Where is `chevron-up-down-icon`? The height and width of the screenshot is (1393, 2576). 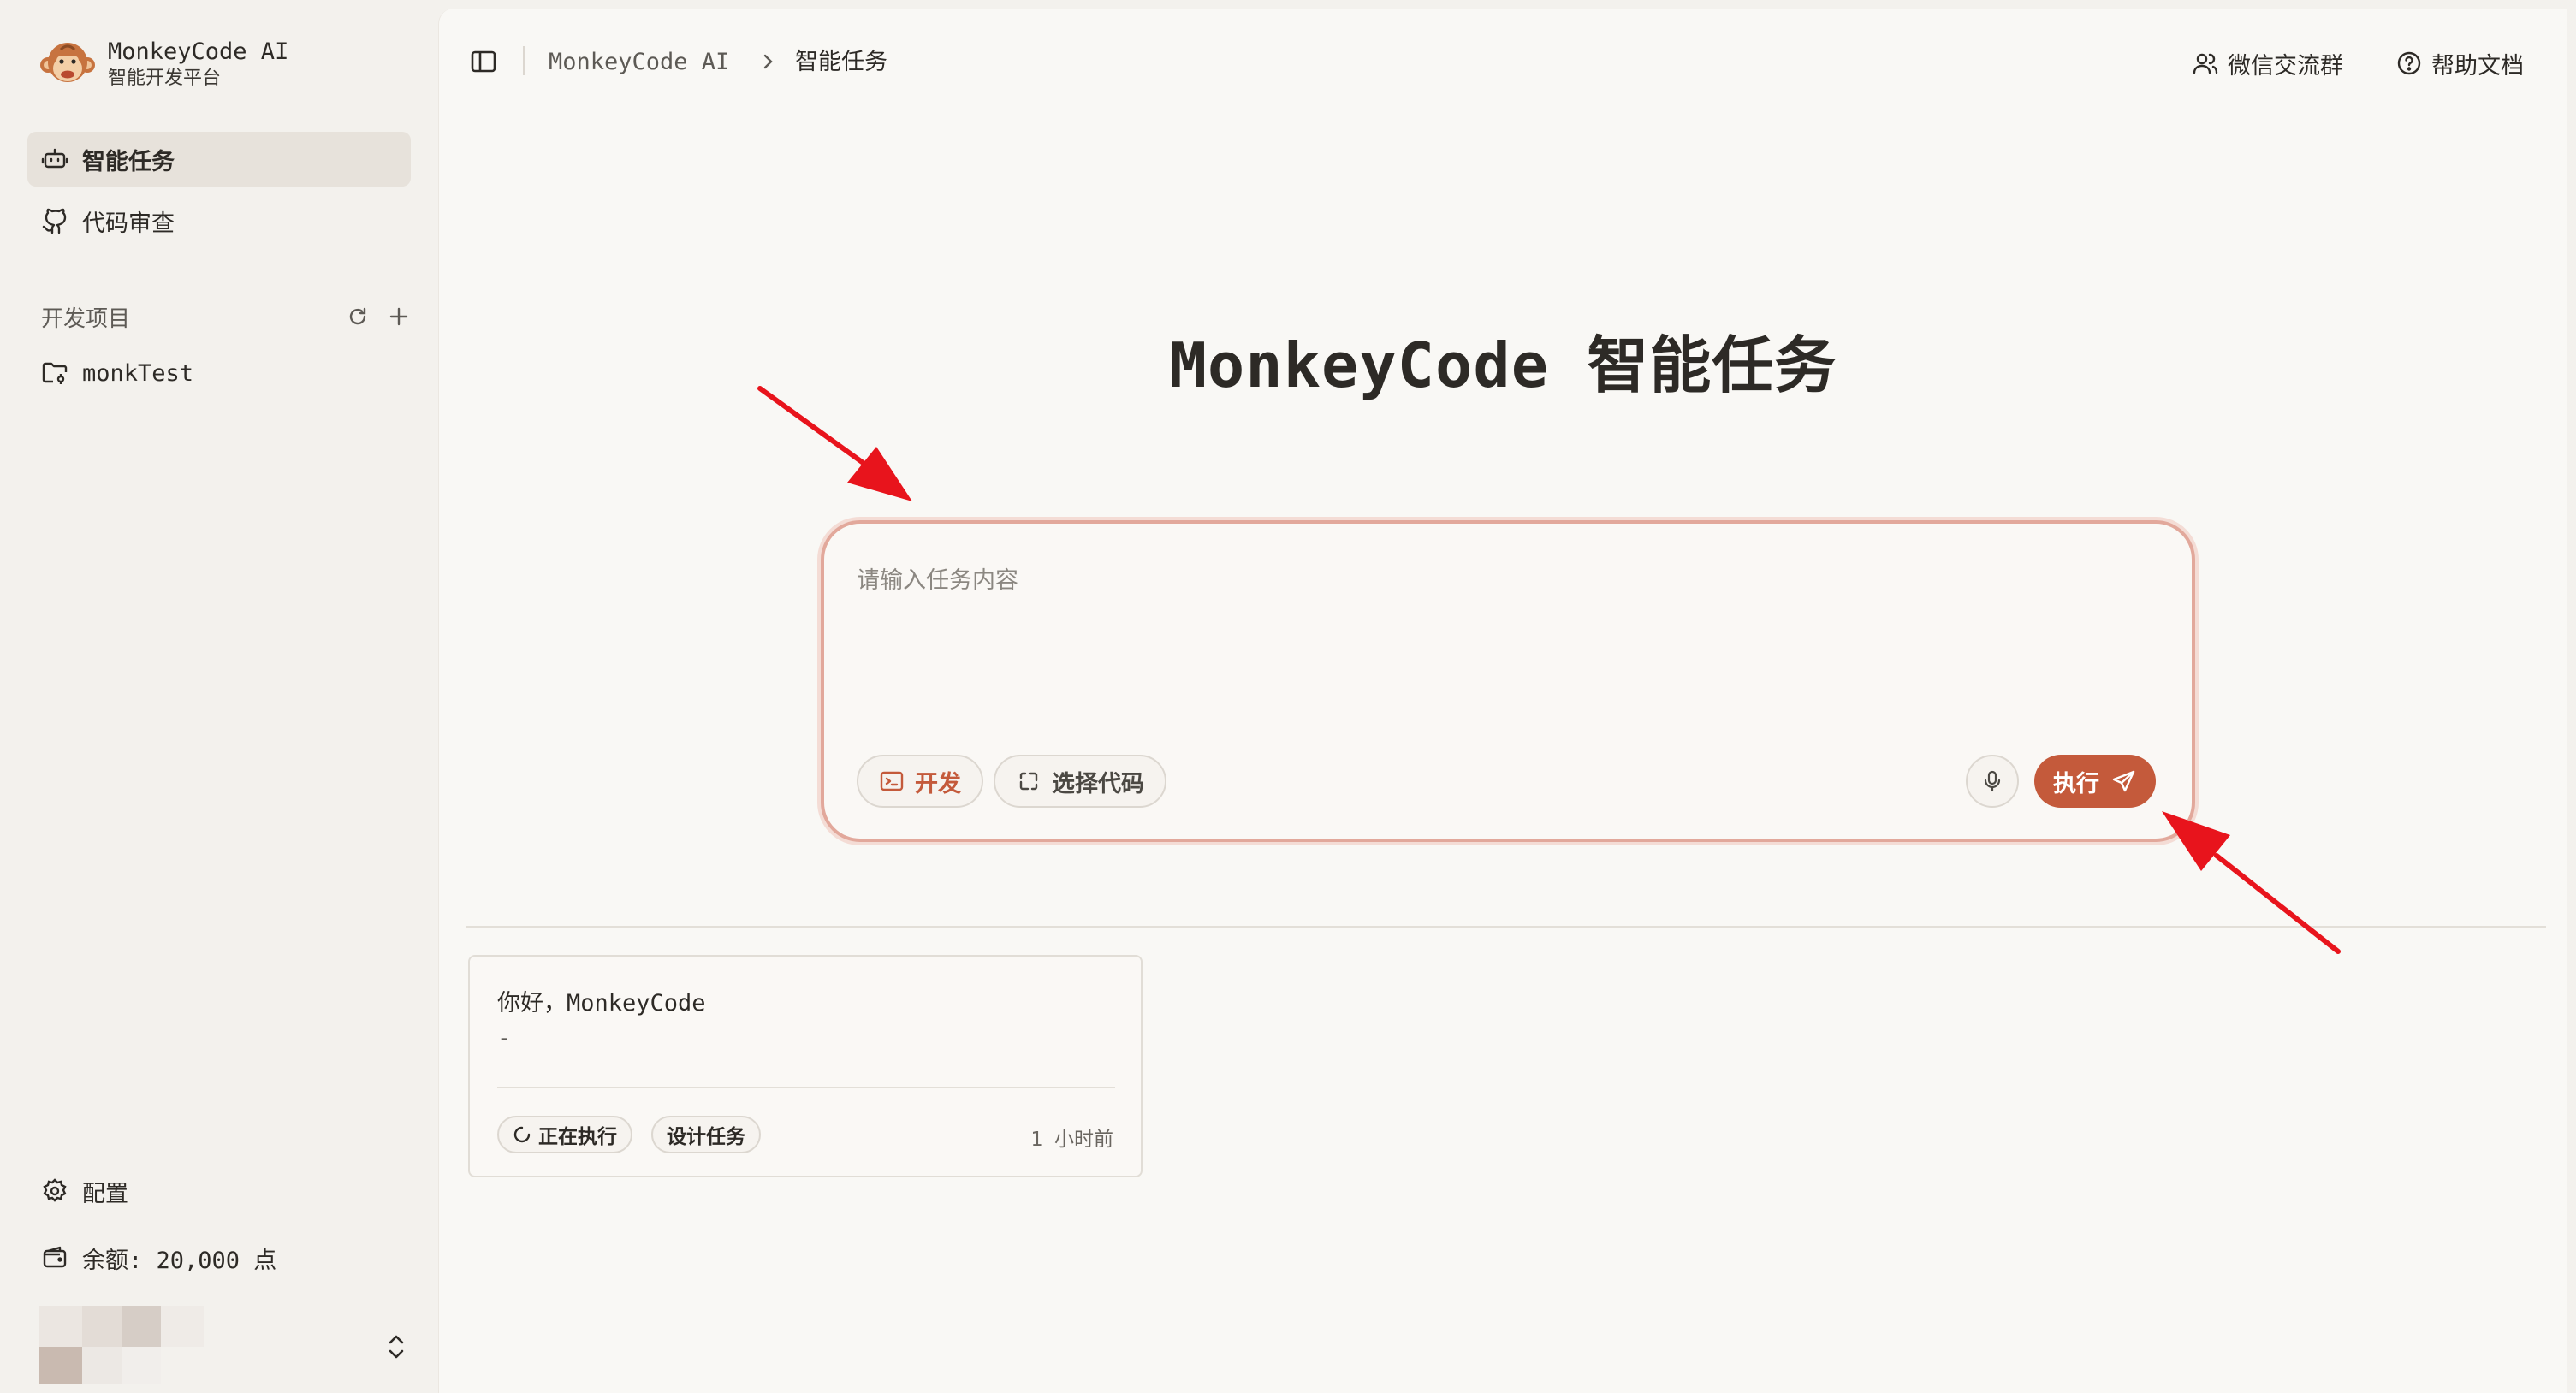
chevron-up-down-icon is located at coordinates (396, 1347).